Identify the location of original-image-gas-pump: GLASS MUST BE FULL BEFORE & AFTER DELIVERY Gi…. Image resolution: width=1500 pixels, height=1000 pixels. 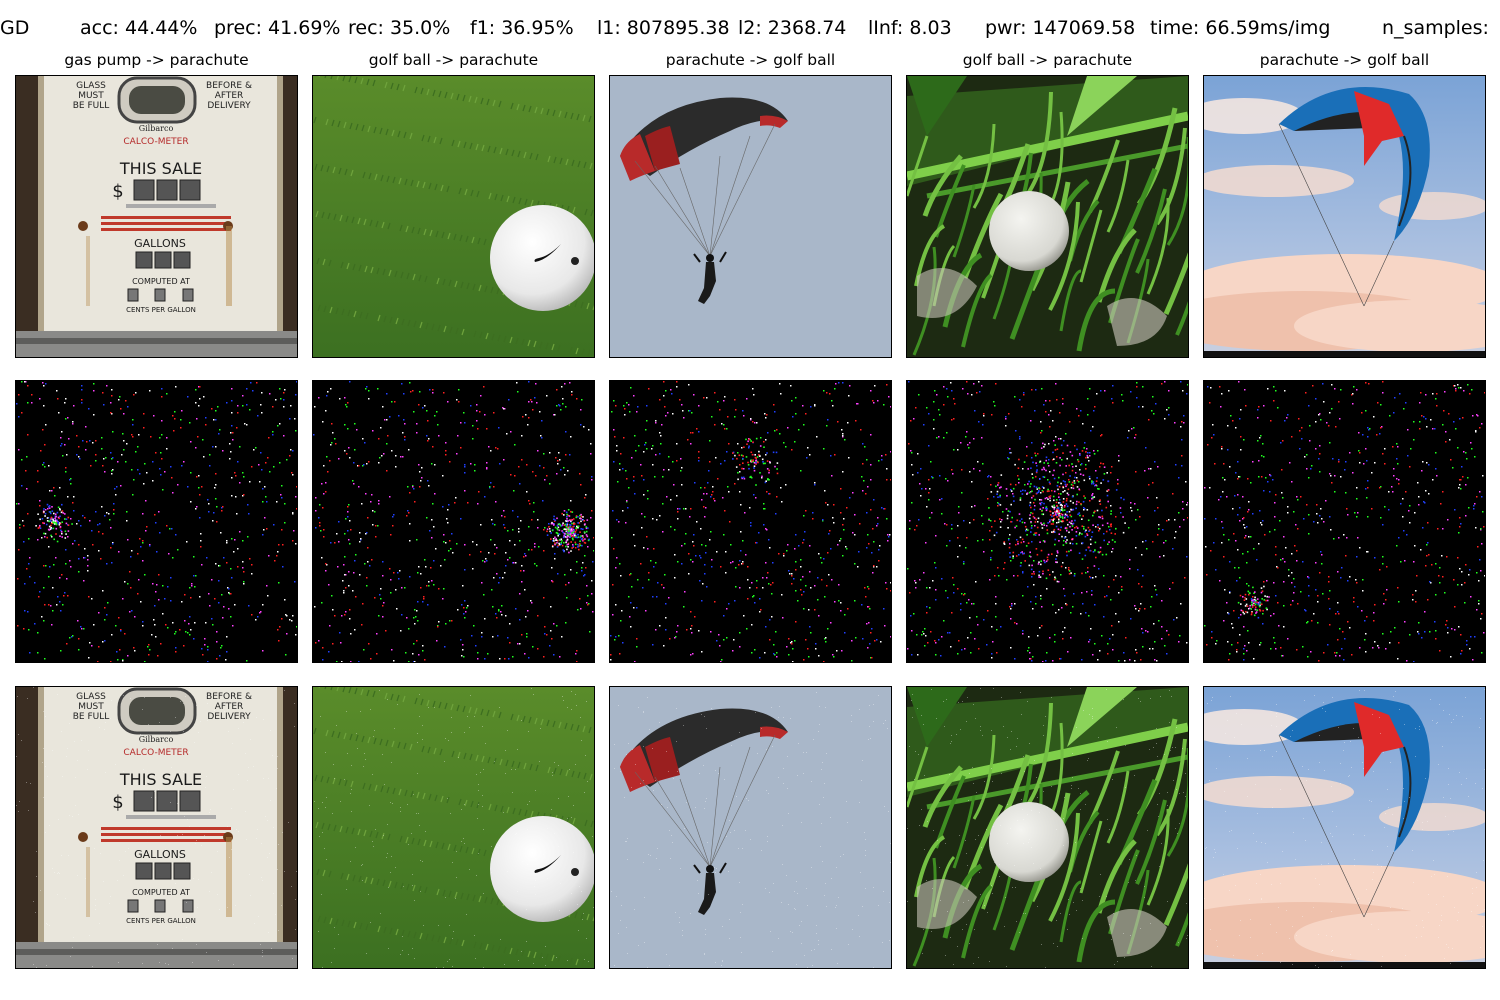
(156, 216).